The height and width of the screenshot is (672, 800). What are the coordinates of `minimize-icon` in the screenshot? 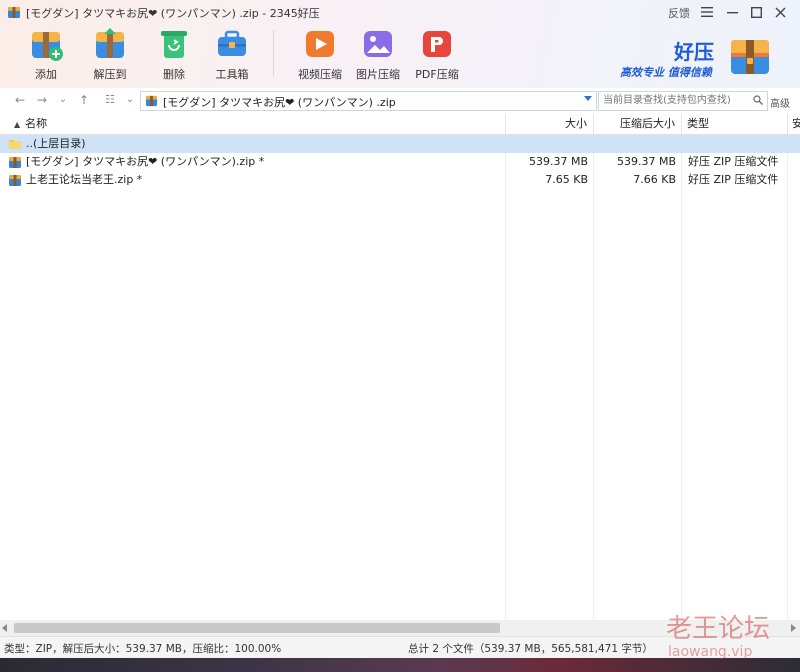 It's located at (732, 12).